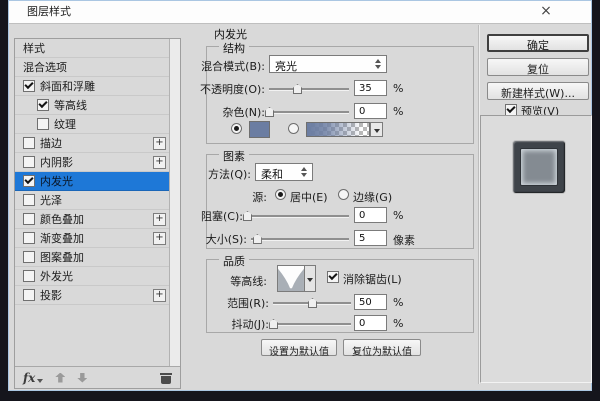 The height and width of the screenshot is (401, 600). I want to click on sidebar-item-pattern-overlay: 图案叠加, so click(92, 257).